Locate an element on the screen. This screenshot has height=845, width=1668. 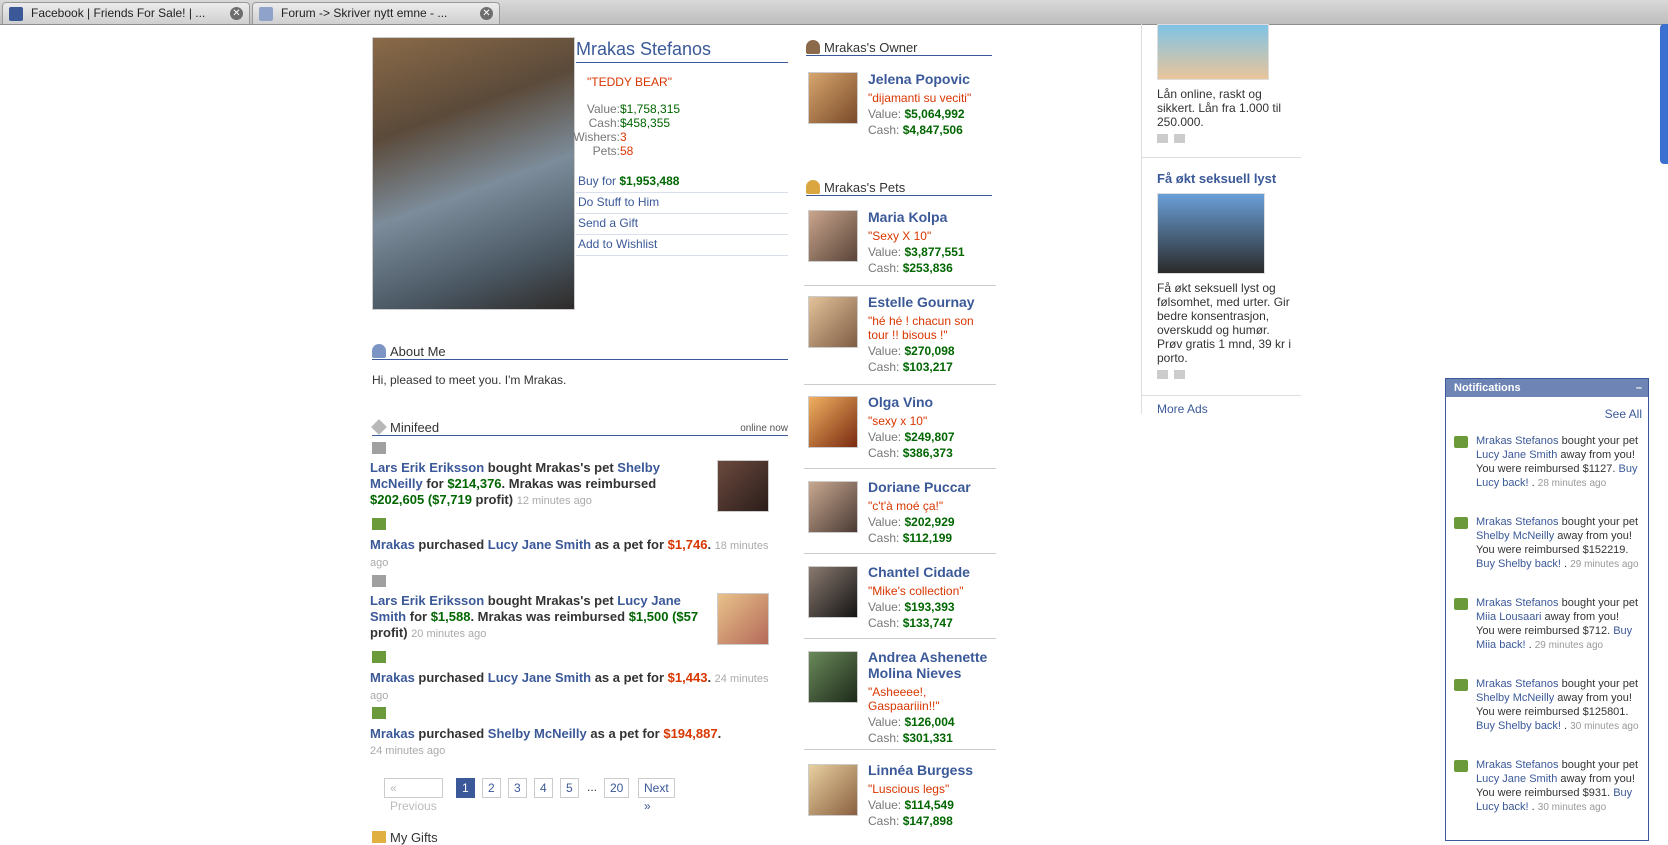
gifts-heading: My Gifts is located at coordinates (405, 837).